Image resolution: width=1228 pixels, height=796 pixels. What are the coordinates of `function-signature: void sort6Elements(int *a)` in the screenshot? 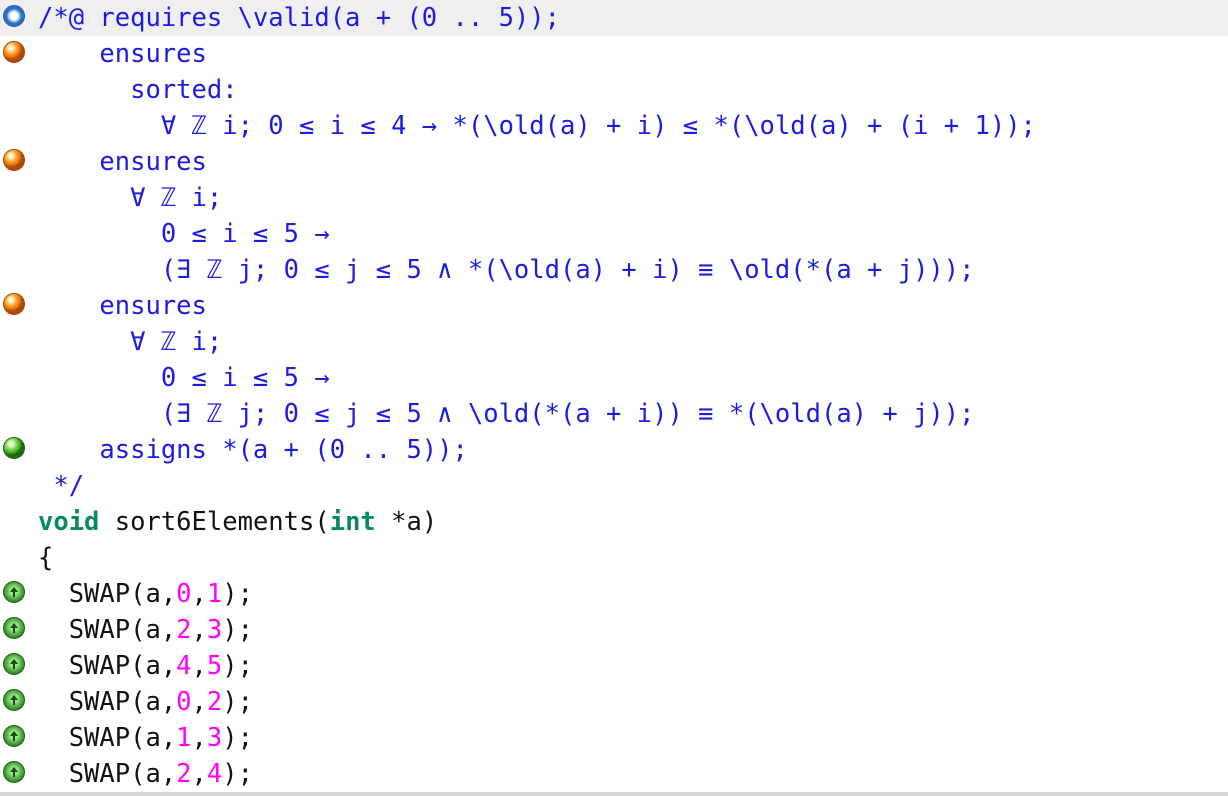 It's located at (237, 522).